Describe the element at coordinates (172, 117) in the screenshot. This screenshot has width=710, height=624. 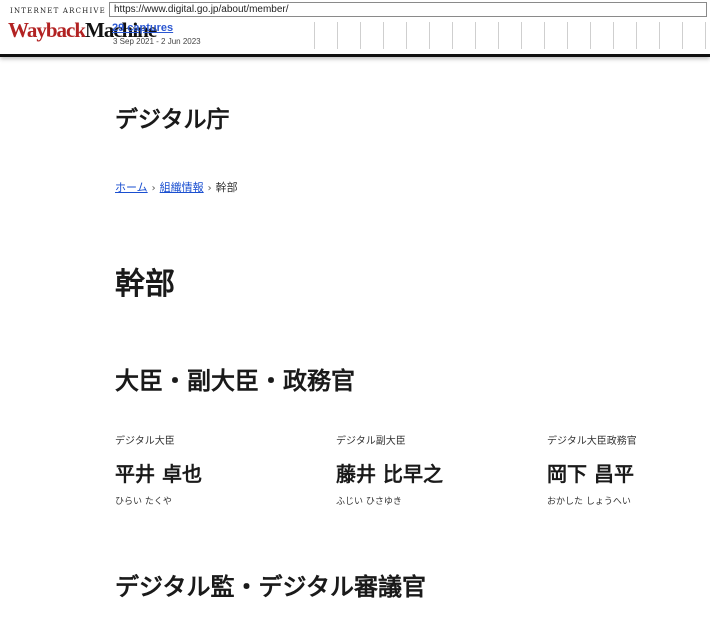
I see `site-title: デジタル庁` at that location.